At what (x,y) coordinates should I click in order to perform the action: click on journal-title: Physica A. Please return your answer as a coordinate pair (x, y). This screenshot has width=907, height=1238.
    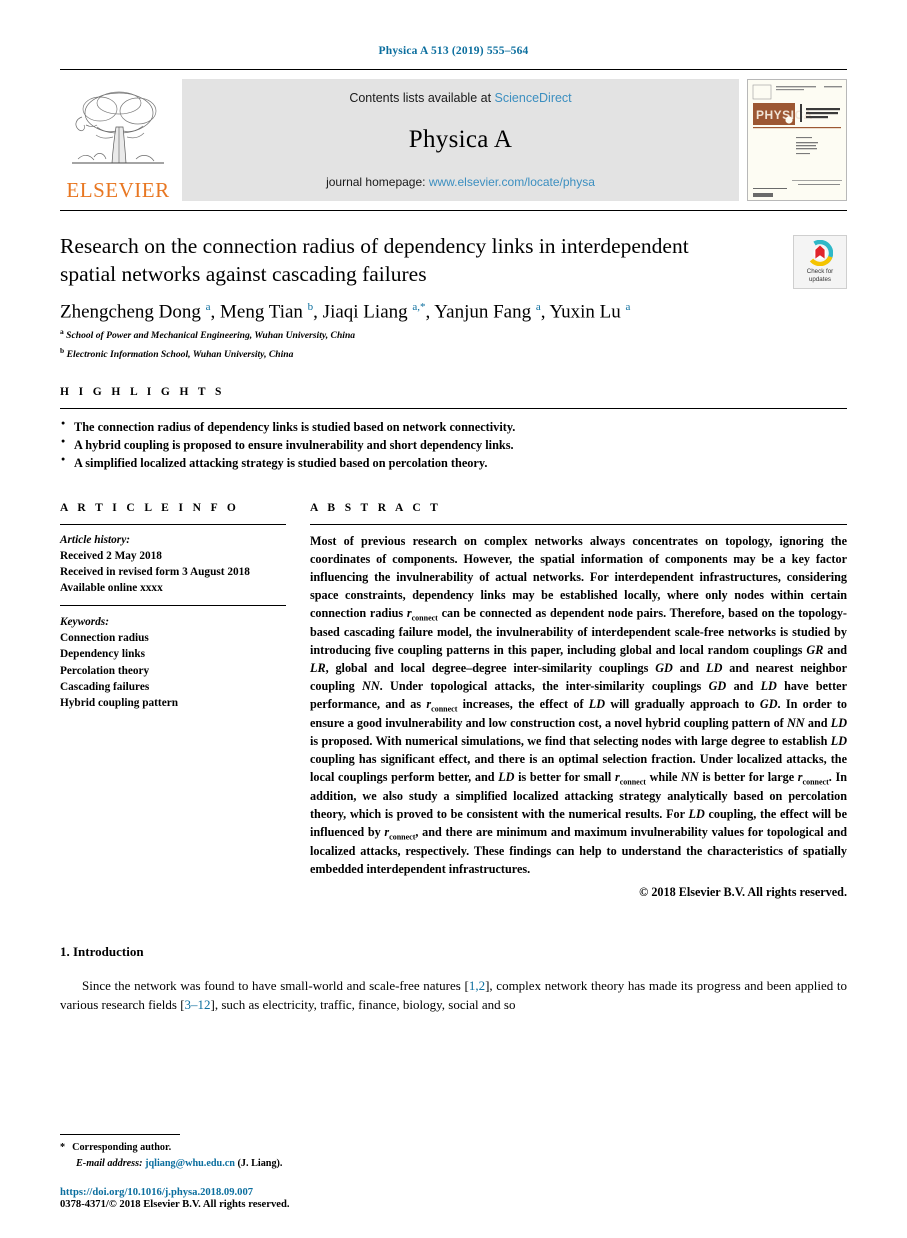
    Looking at the image, I should click on (460, 139).